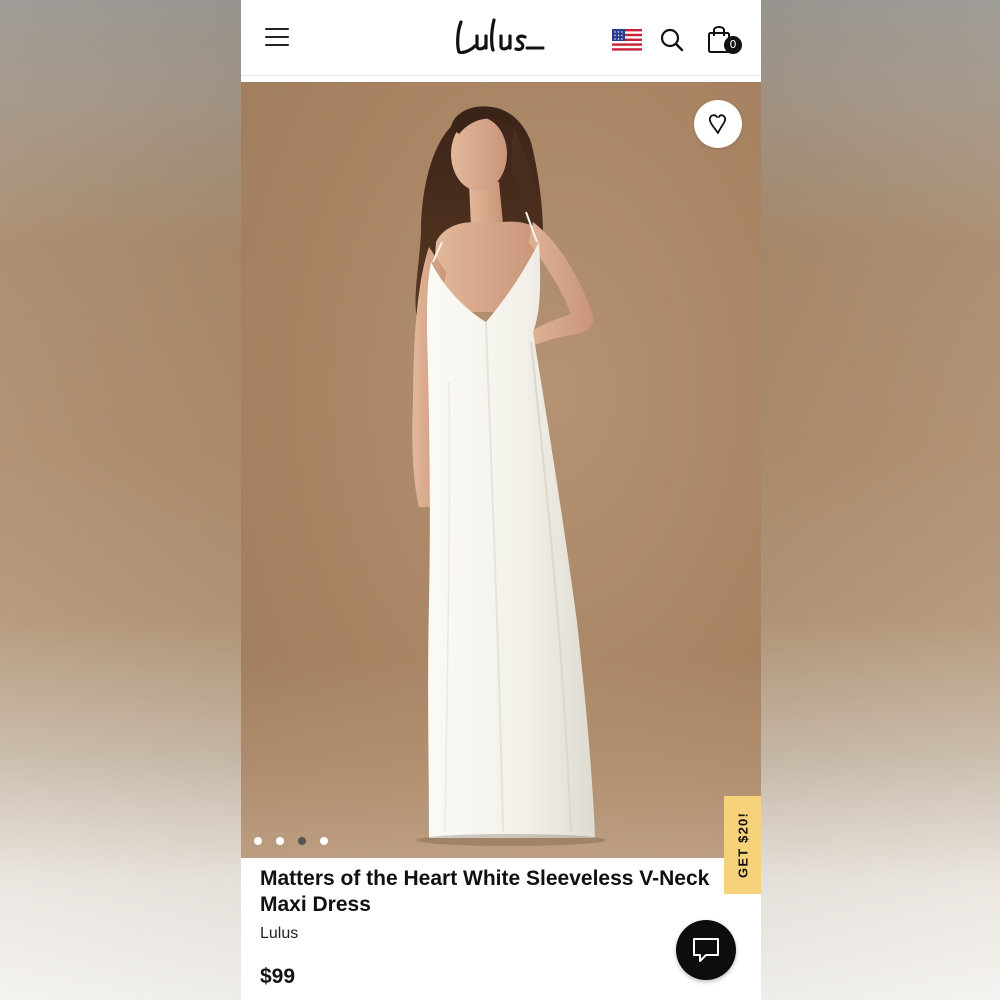 Image resolution: width=1000 pixels, height=1000 pixels. Describe the element at coordinates (627, 41) in the screenshot. I see `us-flag-icon` at that location.